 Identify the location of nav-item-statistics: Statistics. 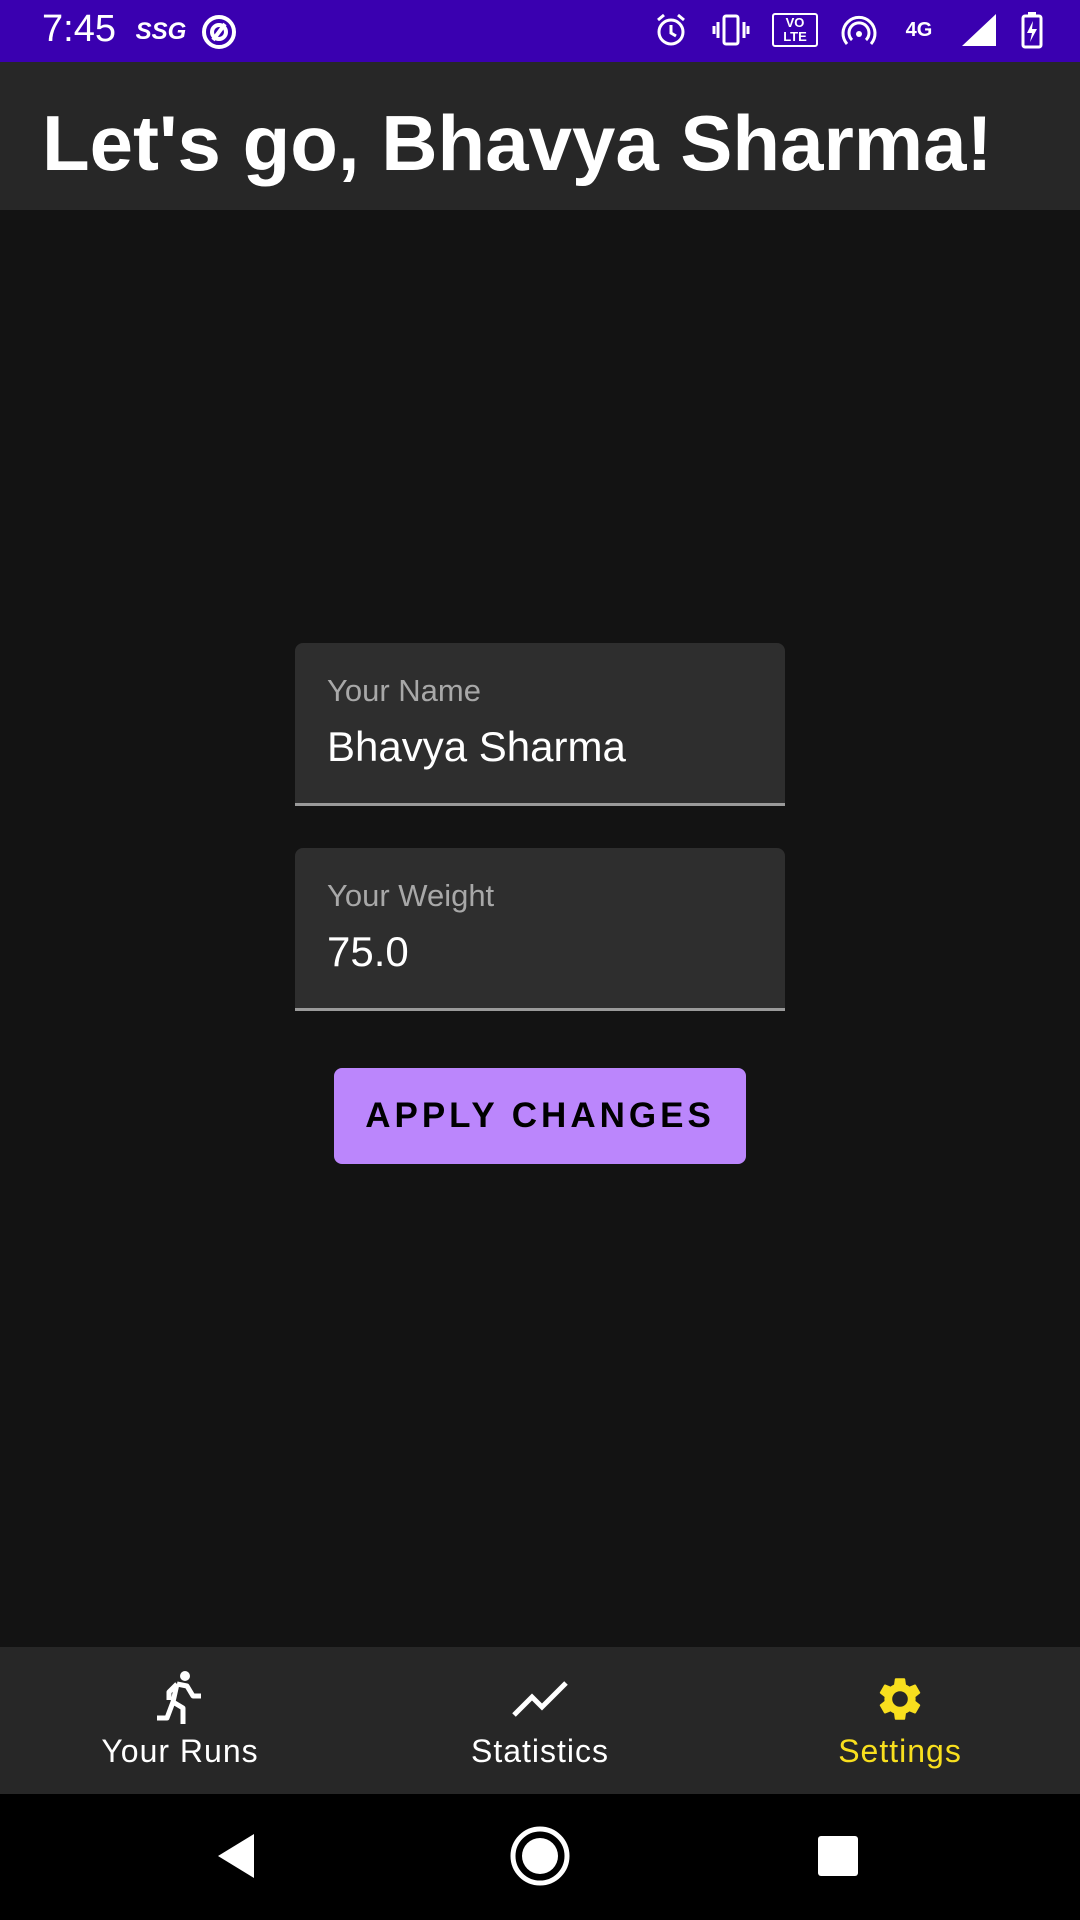
(540, 1720).